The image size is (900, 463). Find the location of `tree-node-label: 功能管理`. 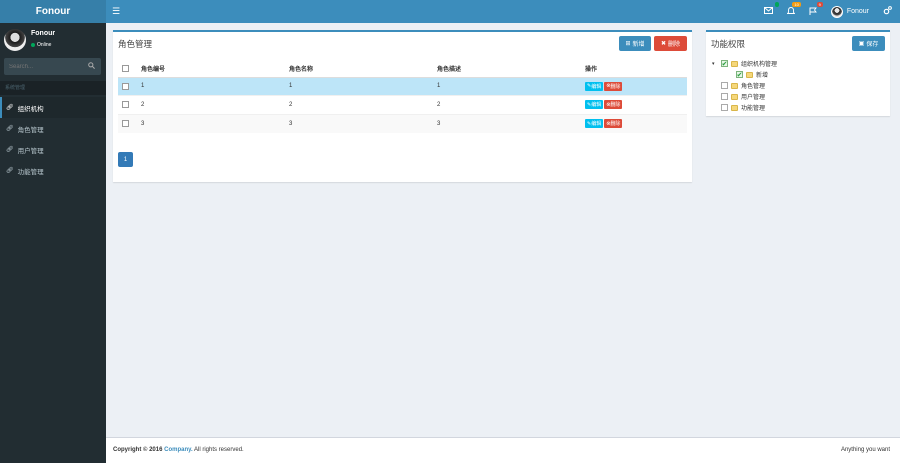

tree-node-label: 功能管理 is located at coordinates (753, 109).